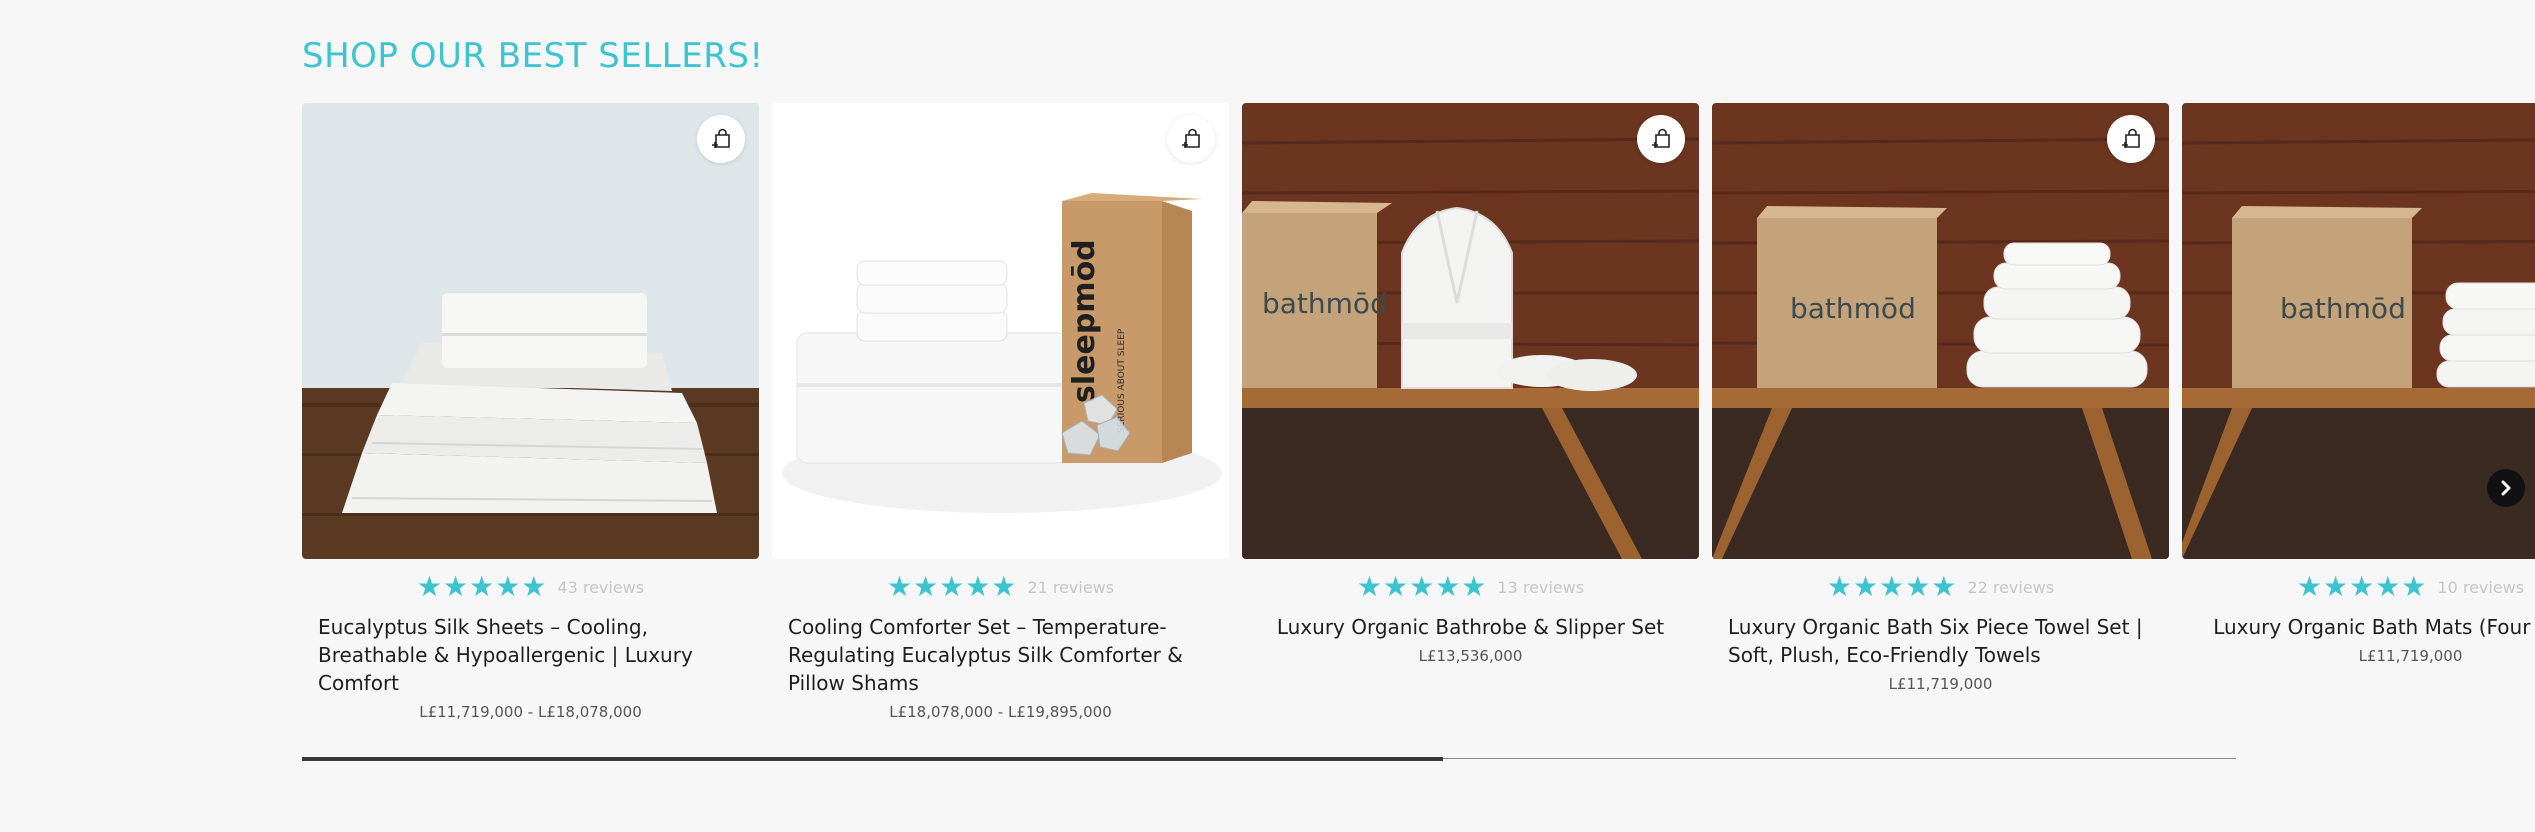 The width and height of the screenshot is (2535, 832). Describe the element at coordinates (530, 712) in the screenshot. I see `product-price: L£11,719,000 - L£18,078,000` at that location.